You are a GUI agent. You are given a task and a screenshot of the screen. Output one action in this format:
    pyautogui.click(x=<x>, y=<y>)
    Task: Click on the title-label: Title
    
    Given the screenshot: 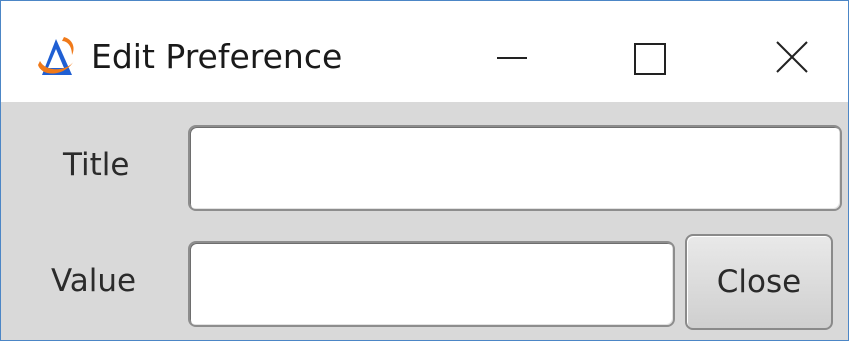 What is the action you would take?
    pyautogui.click(x=96, y=165)
    